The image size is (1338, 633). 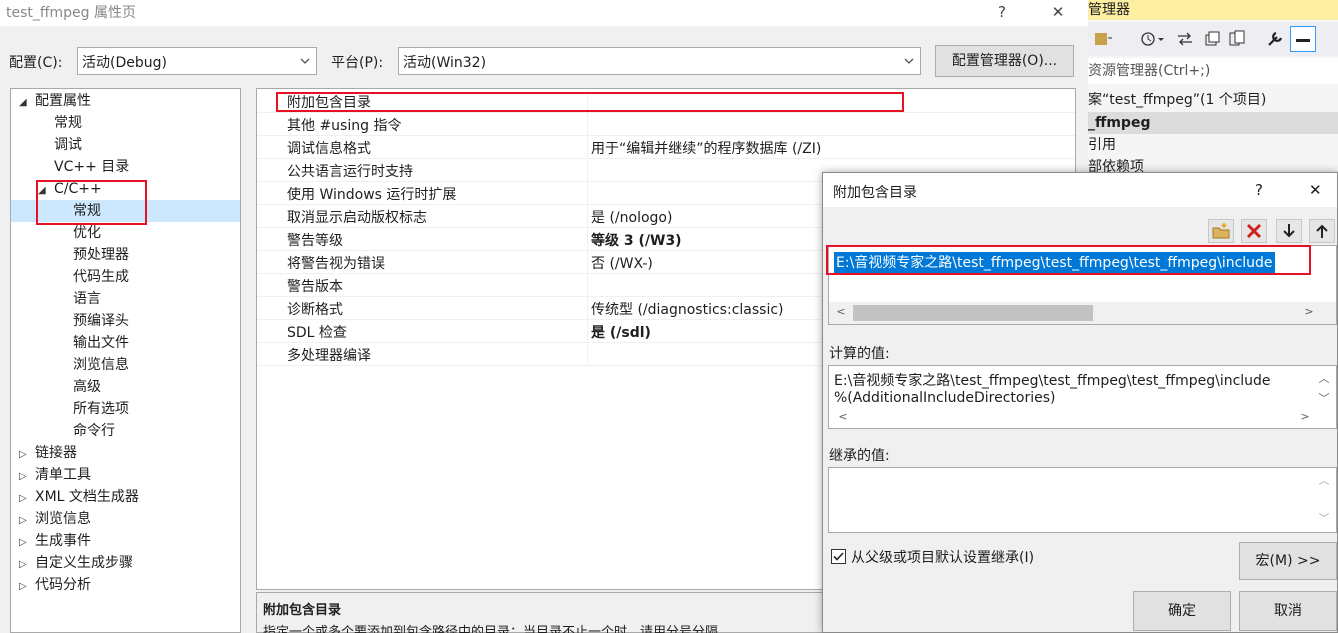 What do you see at coordinates (55, 519) in the screenshot?
I see `tree-item: ▷ 浏览信息` at bounding box center [55, 519].